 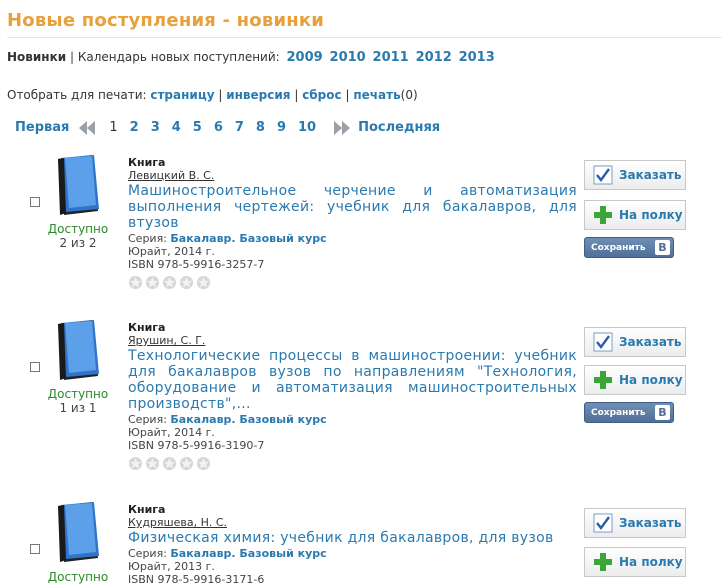 What do you see at coordinates (182, 95) in the screenshot?
I see `select-page-link: страницу` at bounding box center [182, 95].